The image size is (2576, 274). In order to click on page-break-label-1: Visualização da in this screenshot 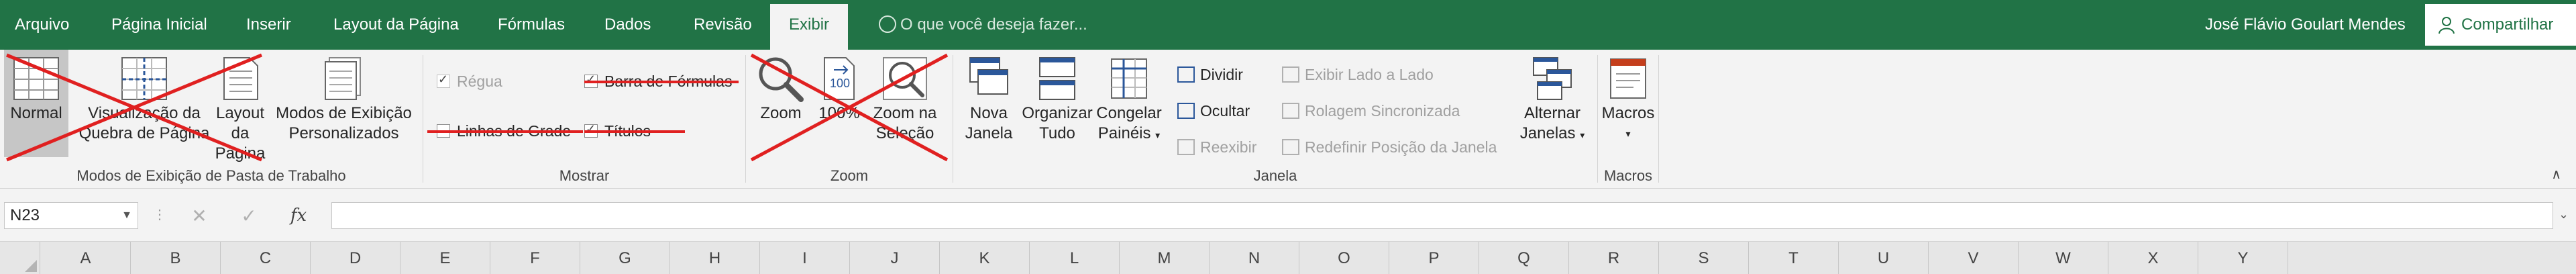, I will do `click(144, 113)`.